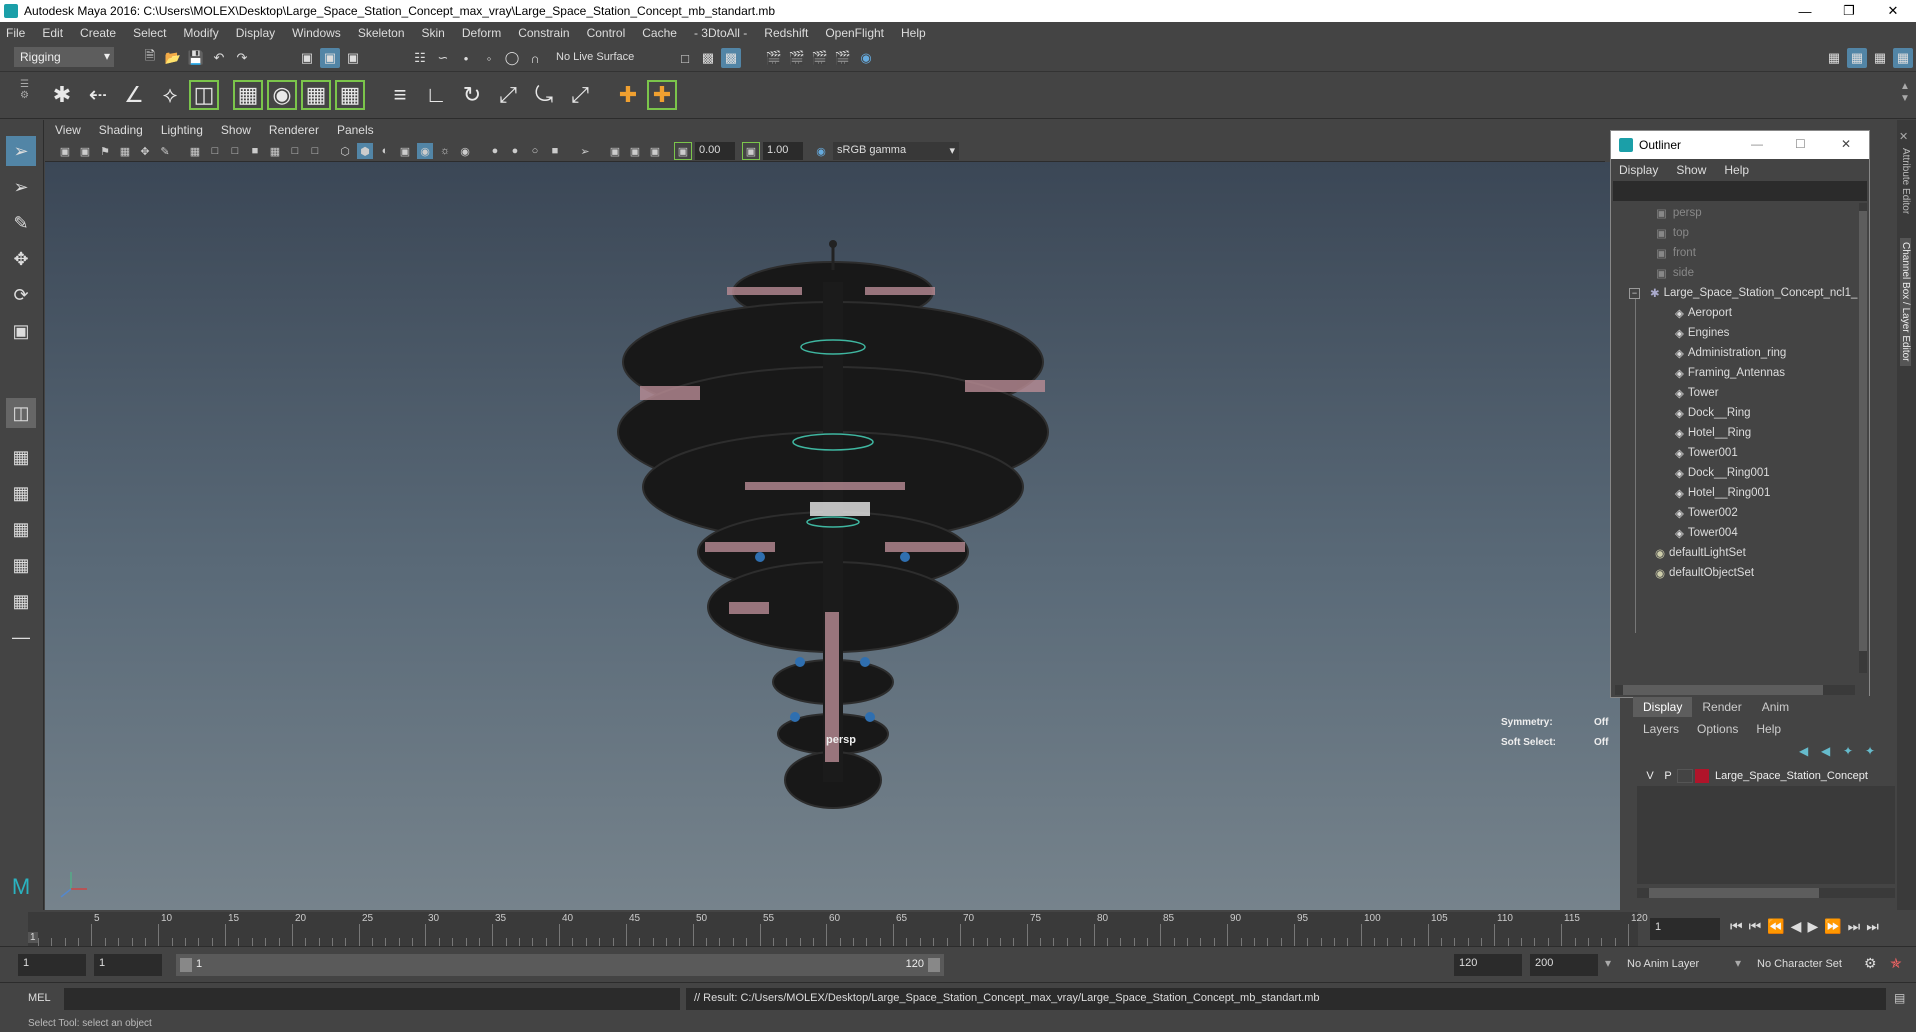  What do you see at coordinates (62, 95) in the screenshot?
I see `joint-tool-icon: ✱` at bounding box center [62, 95].